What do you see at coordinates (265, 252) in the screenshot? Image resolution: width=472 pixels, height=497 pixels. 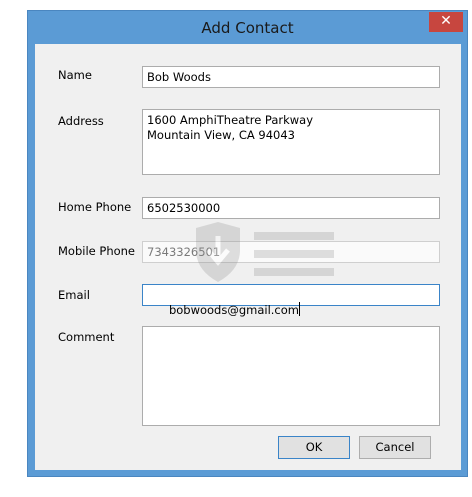 I see `shield-download-icon` at bounding box center [265, 252].